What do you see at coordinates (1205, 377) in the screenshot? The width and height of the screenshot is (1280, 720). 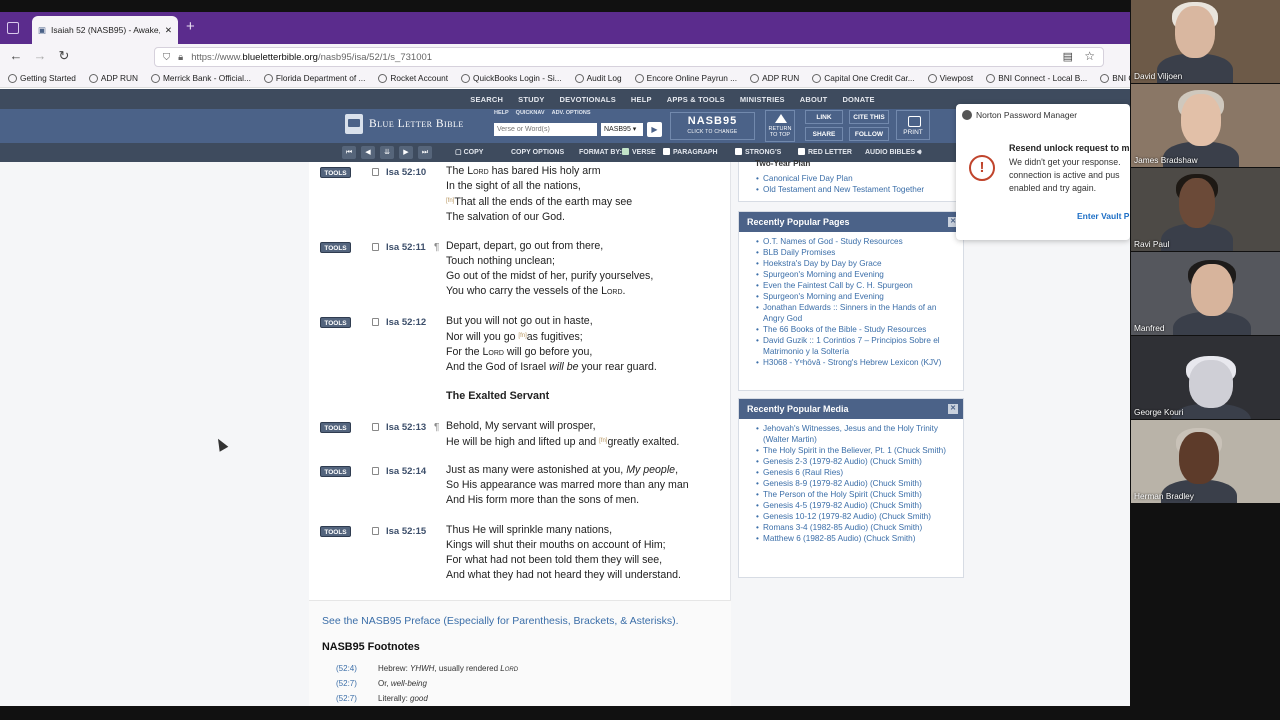 I see `participant-tile: George Kouri` at bounding box center [1205, 377].